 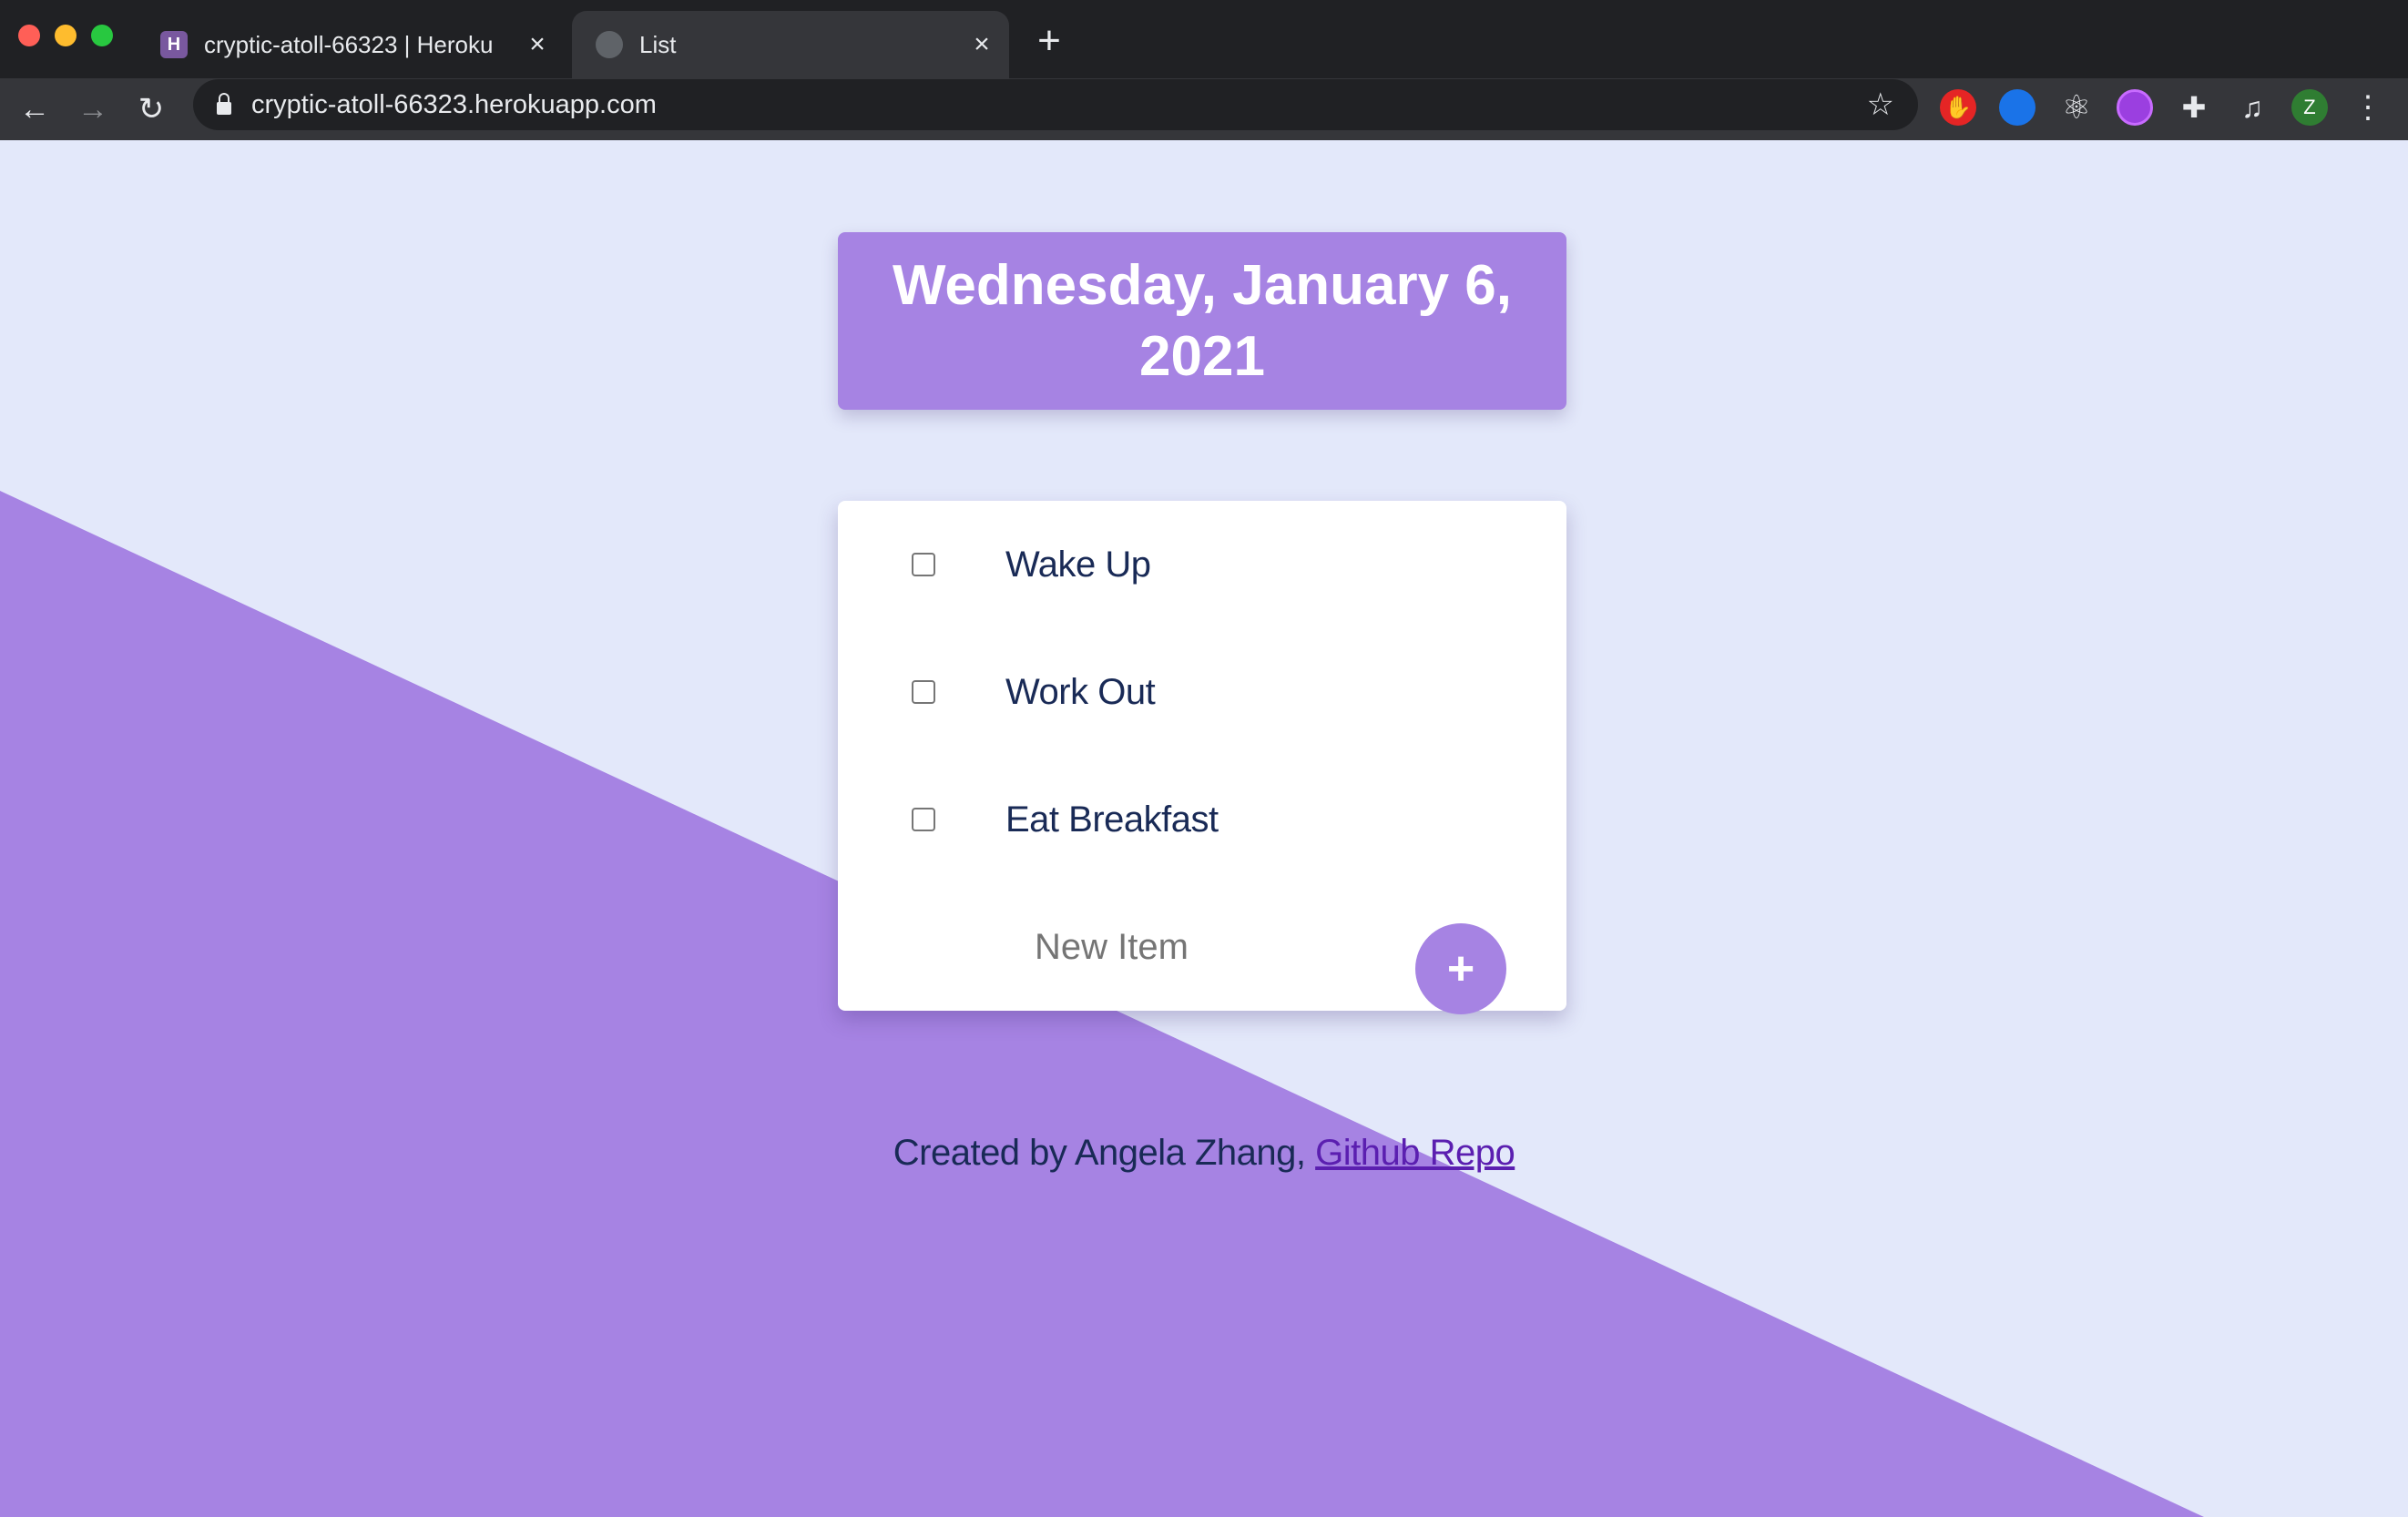 I want to click on media-control-icon: ♫, so click(x=2252, y=107).